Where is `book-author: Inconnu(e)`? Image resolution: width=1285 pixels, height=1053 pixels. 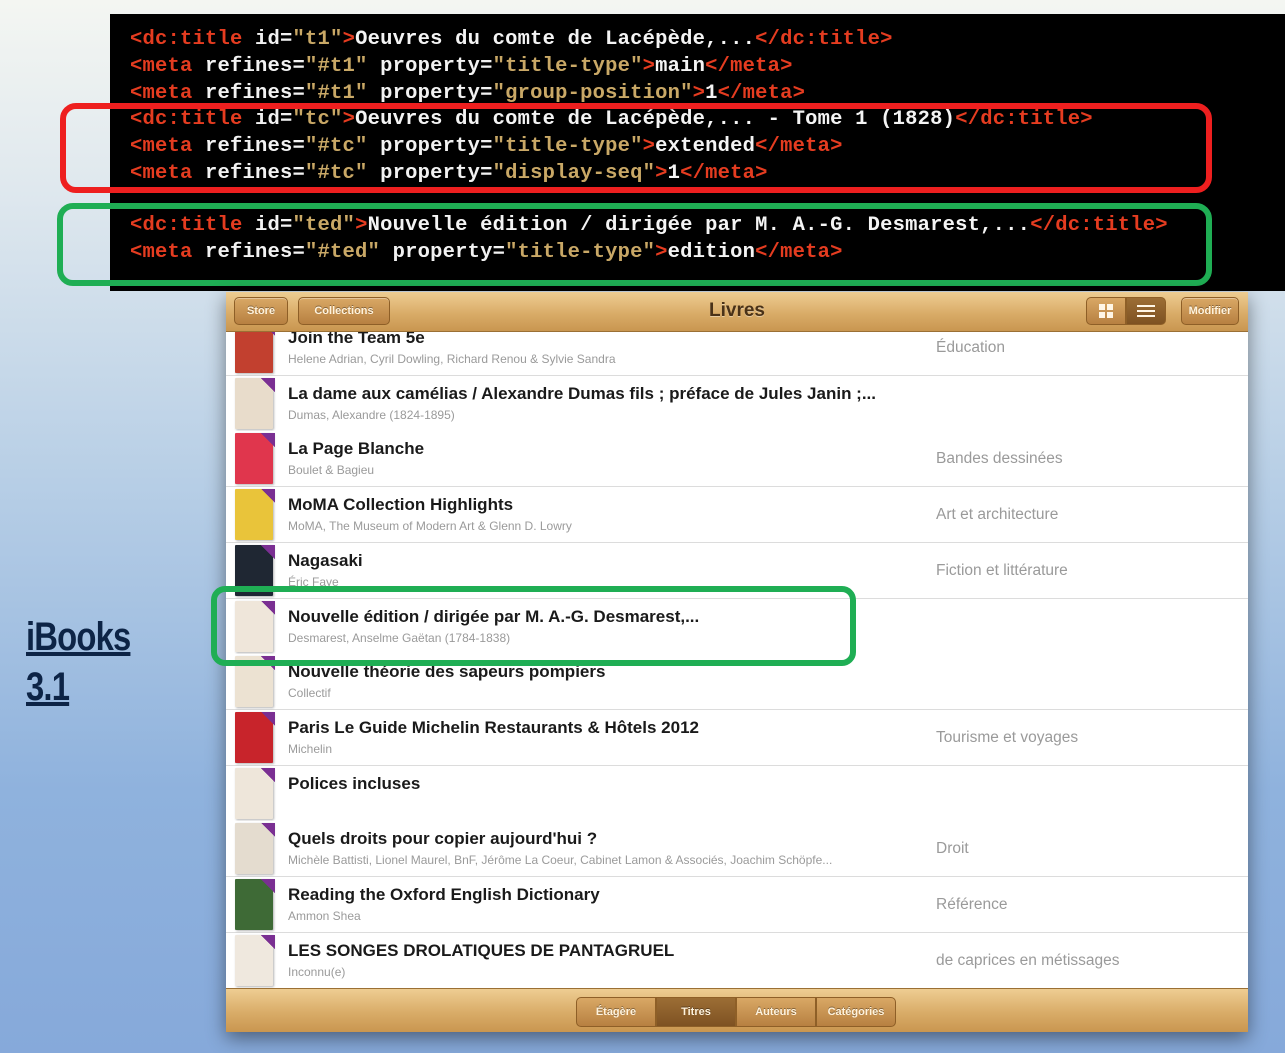 book-author: Inconnu(e) is located at coordinates (317, 971).